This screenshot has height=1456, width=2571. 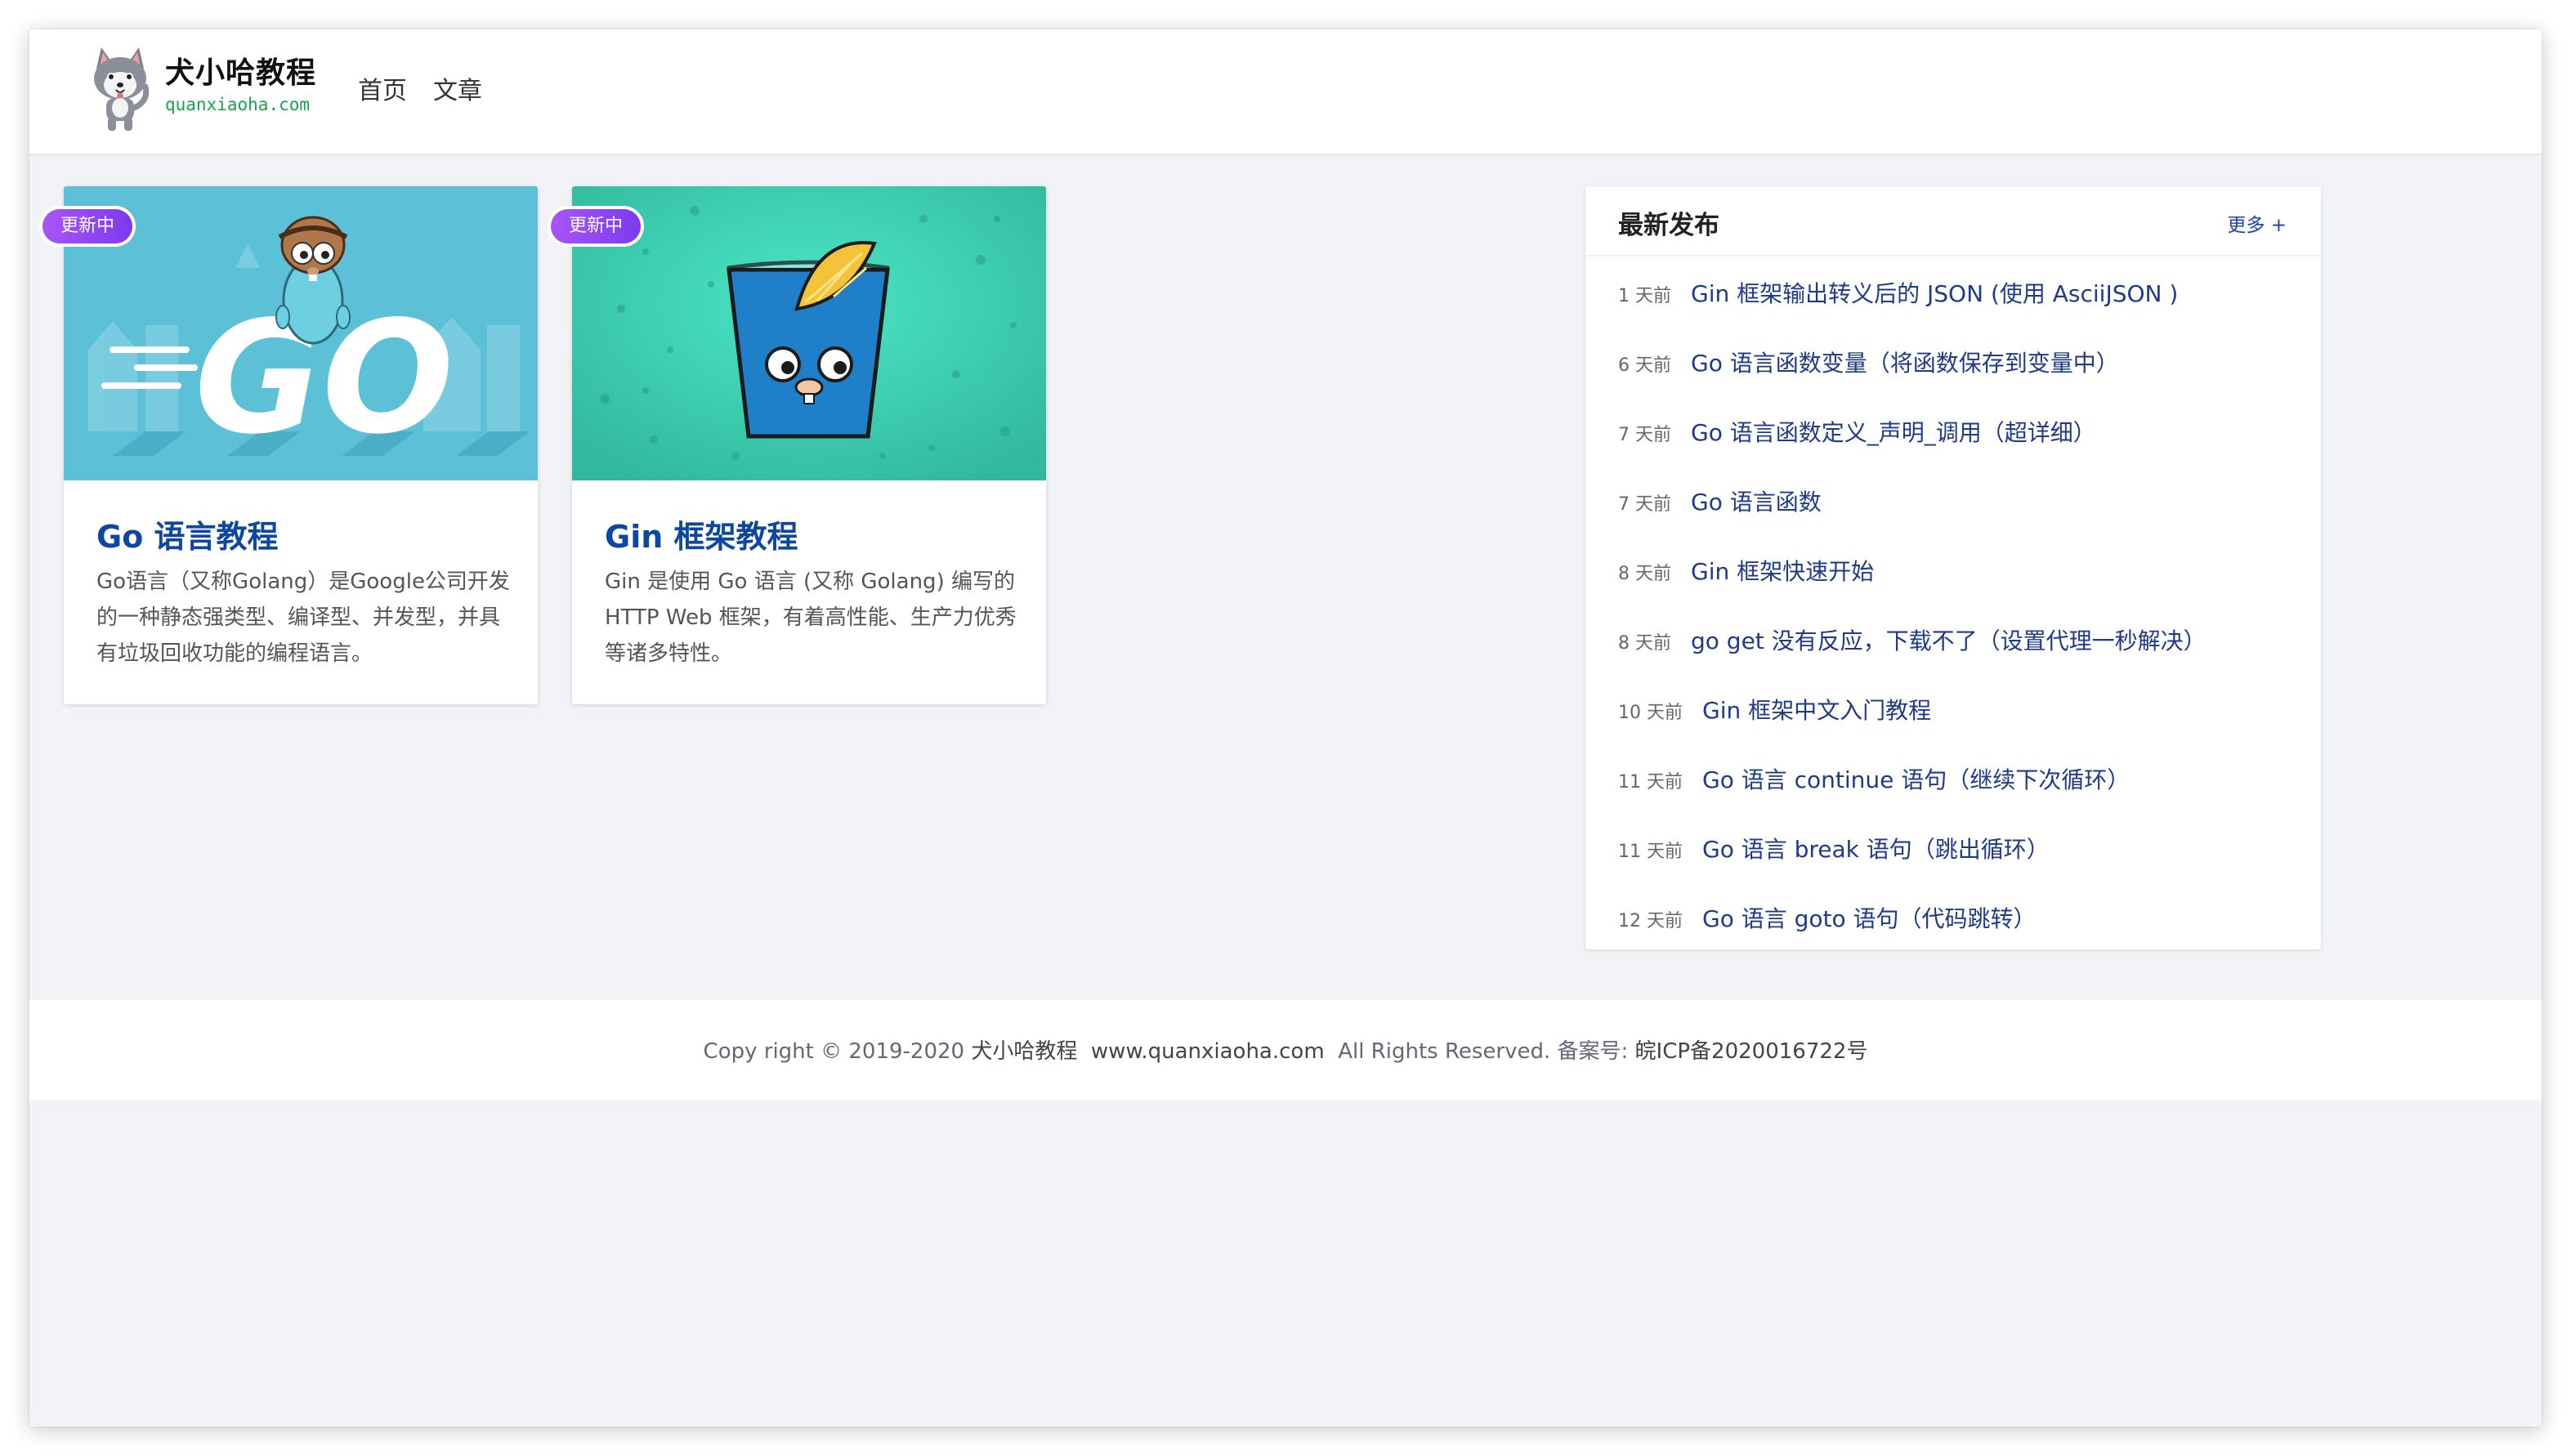 I want to click on post-title-link: Gin 框架中文入门教程, so click(x=1816, y=709).